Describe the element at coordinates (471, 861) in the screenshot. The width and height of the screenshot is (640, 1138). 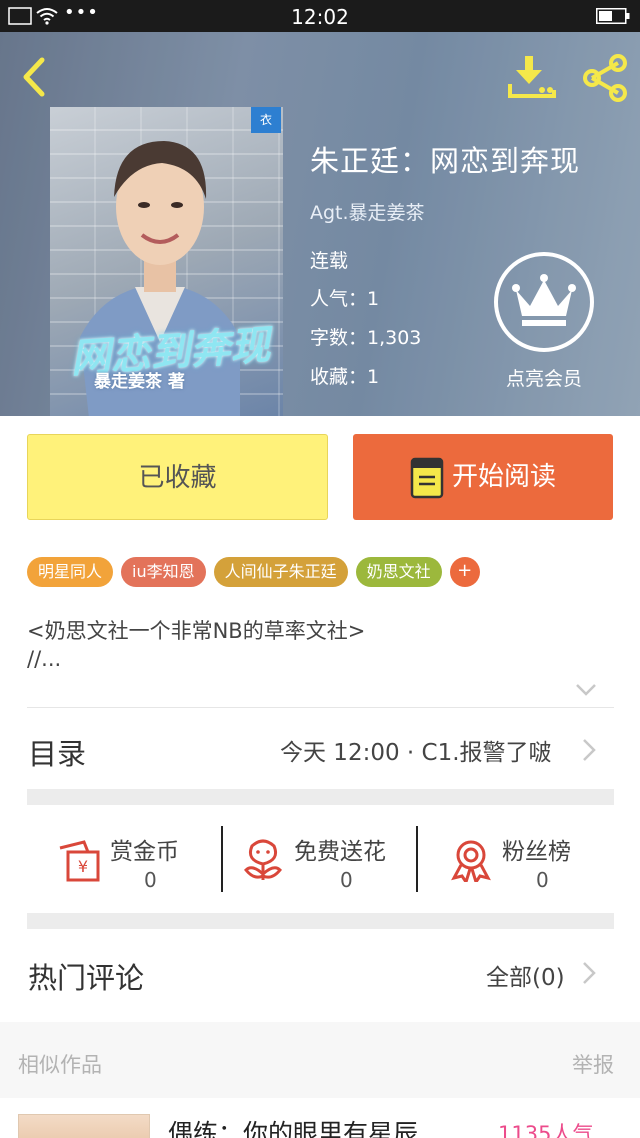
I see `medal-icon` at that location.